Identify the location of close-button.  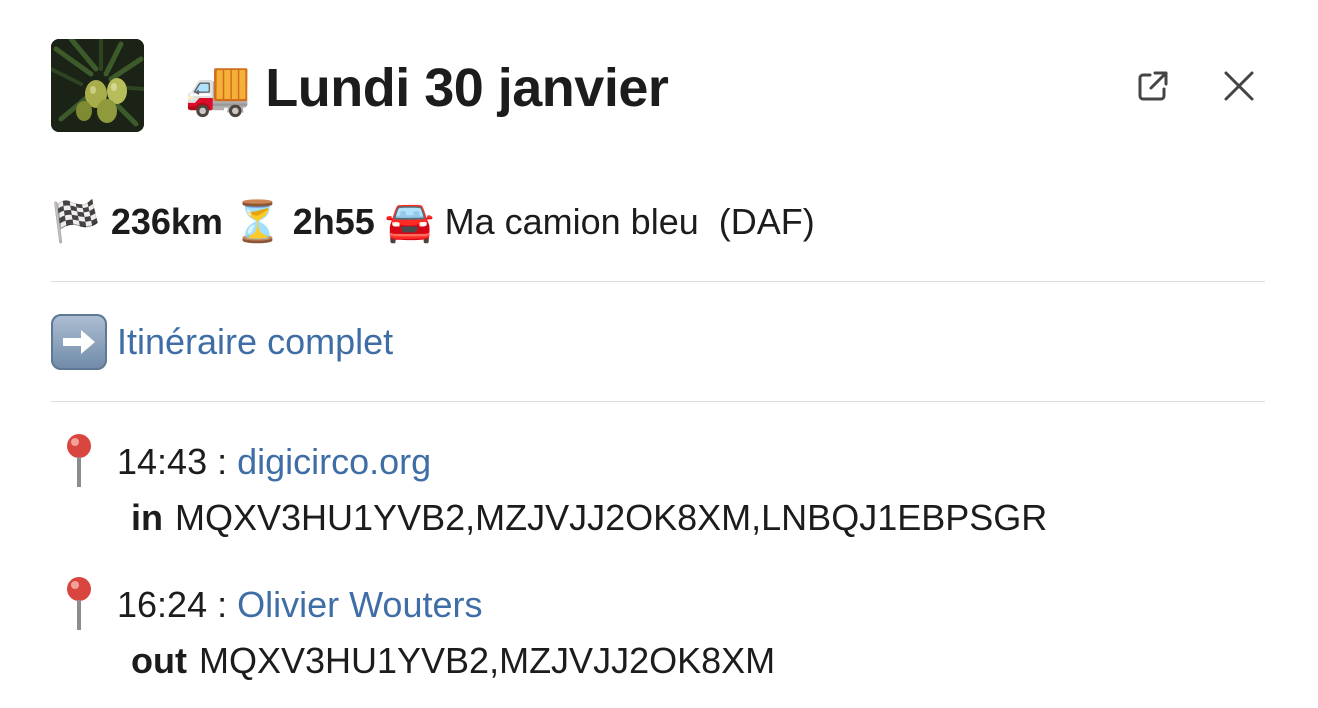
(1239, 86).